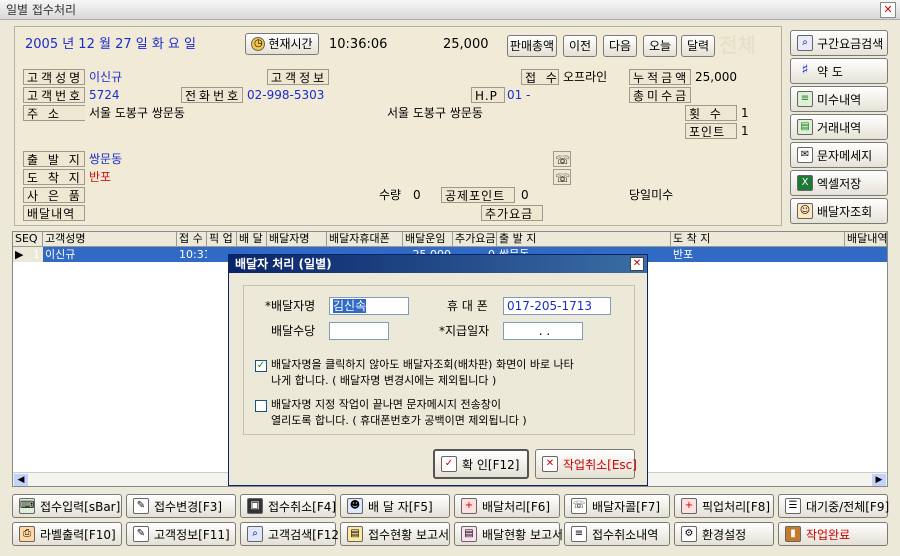 The image size is (900, 556). What do you see at coordinates (469, 506) in the screenshot?
I see `delivery-icon: +` at bounding box center [469, 506].